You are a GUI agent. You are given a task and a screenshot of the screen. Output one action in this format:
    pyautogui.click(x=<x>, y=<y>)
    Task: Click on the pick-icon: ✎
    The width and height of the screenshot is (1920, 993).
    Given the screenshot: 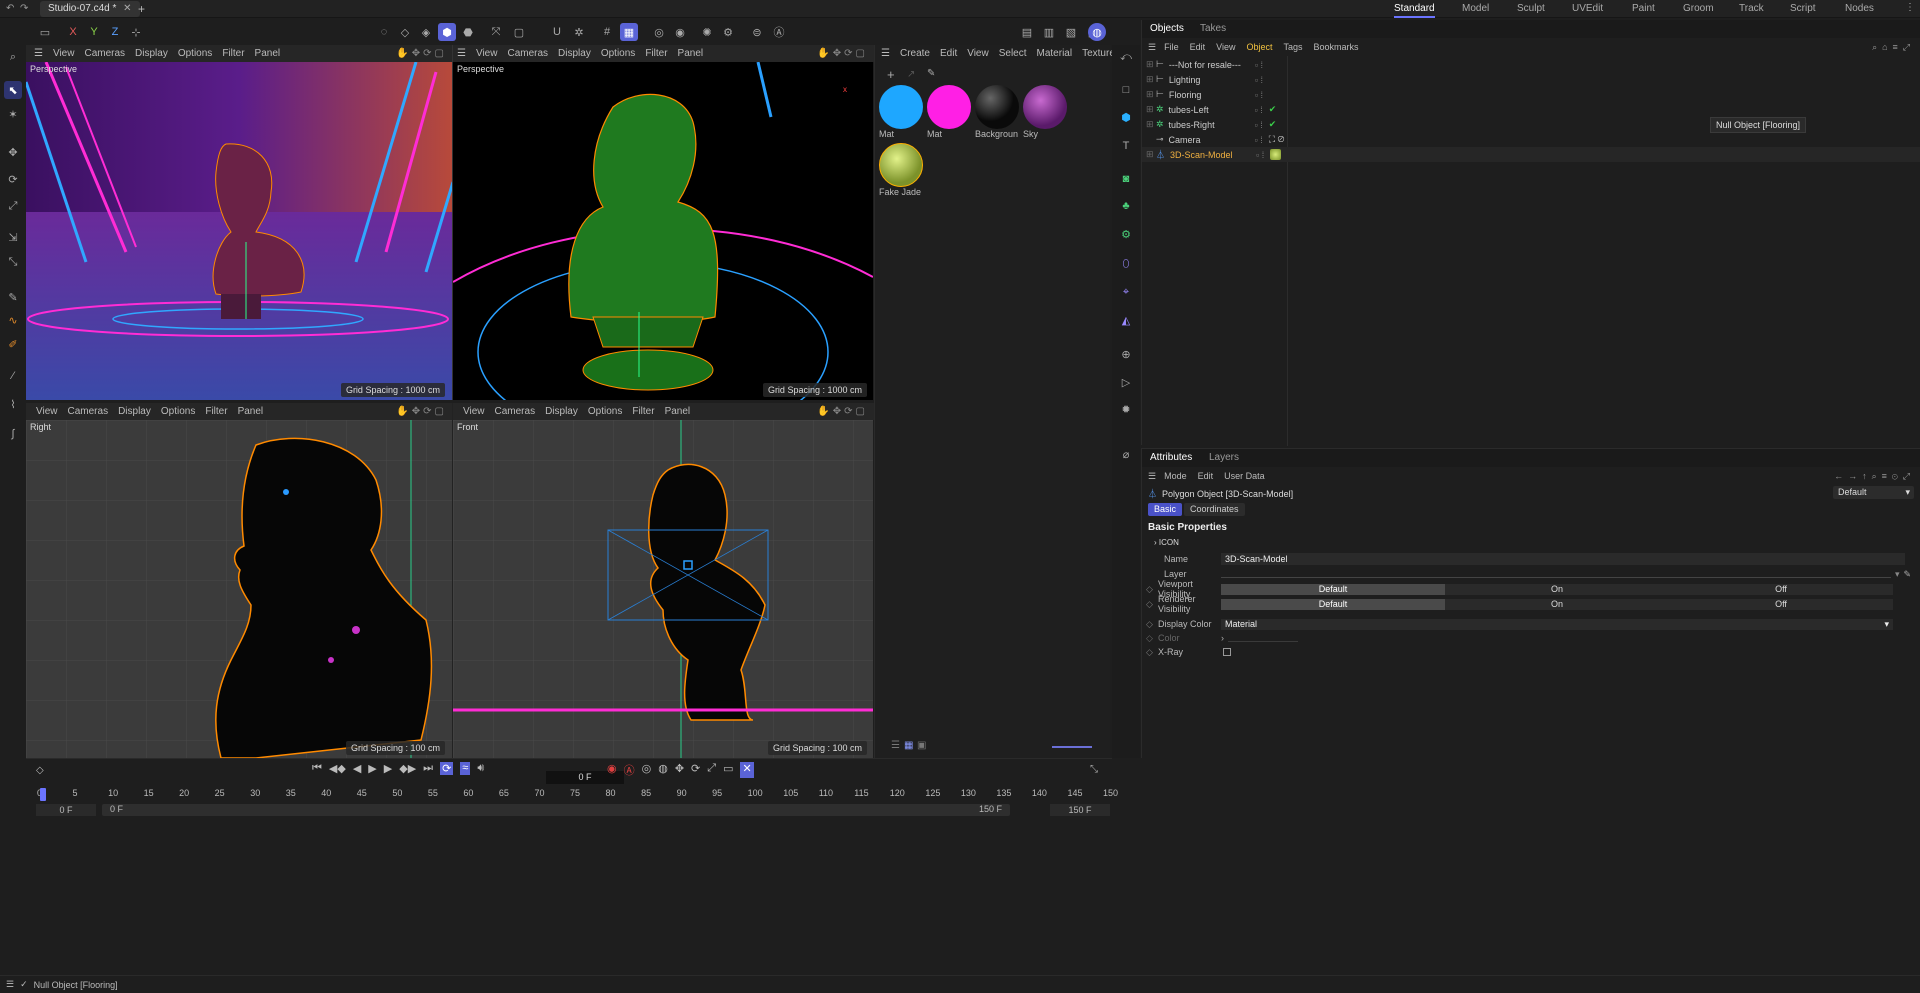 What is the action you would take?
    pyautogui.click(x=1908, y=574)
    